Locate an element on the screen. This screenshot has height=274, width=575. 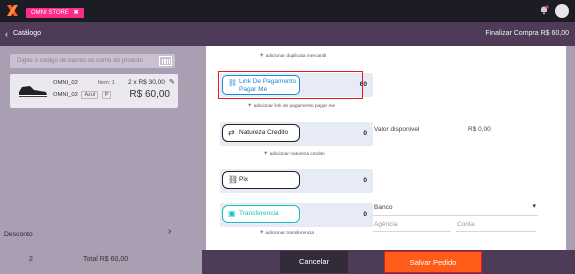
top-icons is located at coordinates (554, 11).